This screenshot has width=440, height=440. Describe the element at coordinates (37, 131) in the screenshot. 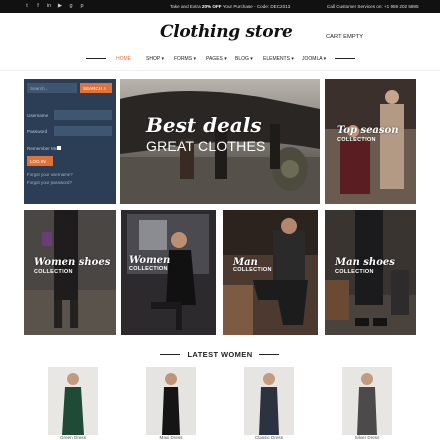

I see `password-label: Password` at that location.